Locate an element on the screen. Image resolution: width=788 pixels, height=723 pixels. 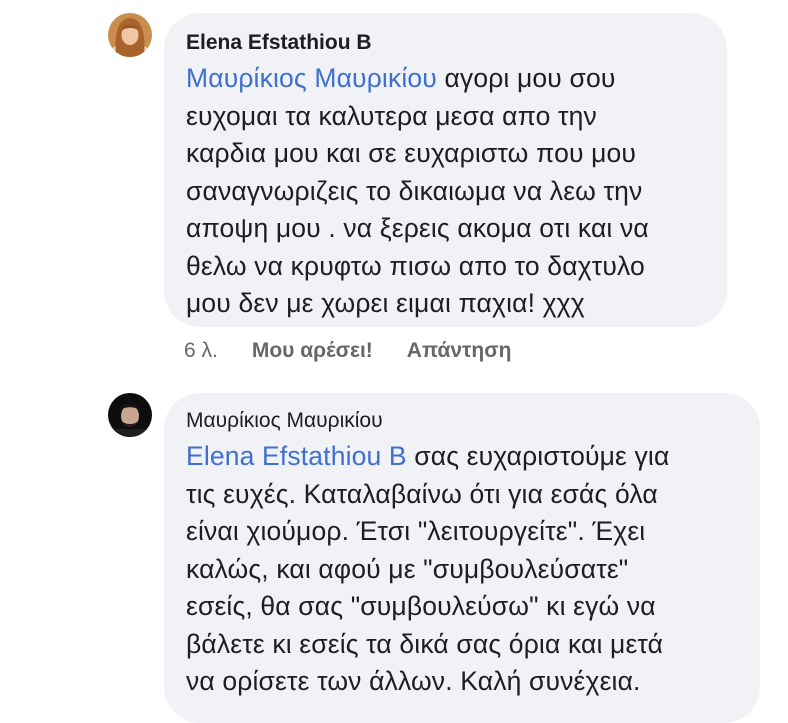
reply-button: Απάντηση is located at coordinates (459, 351).